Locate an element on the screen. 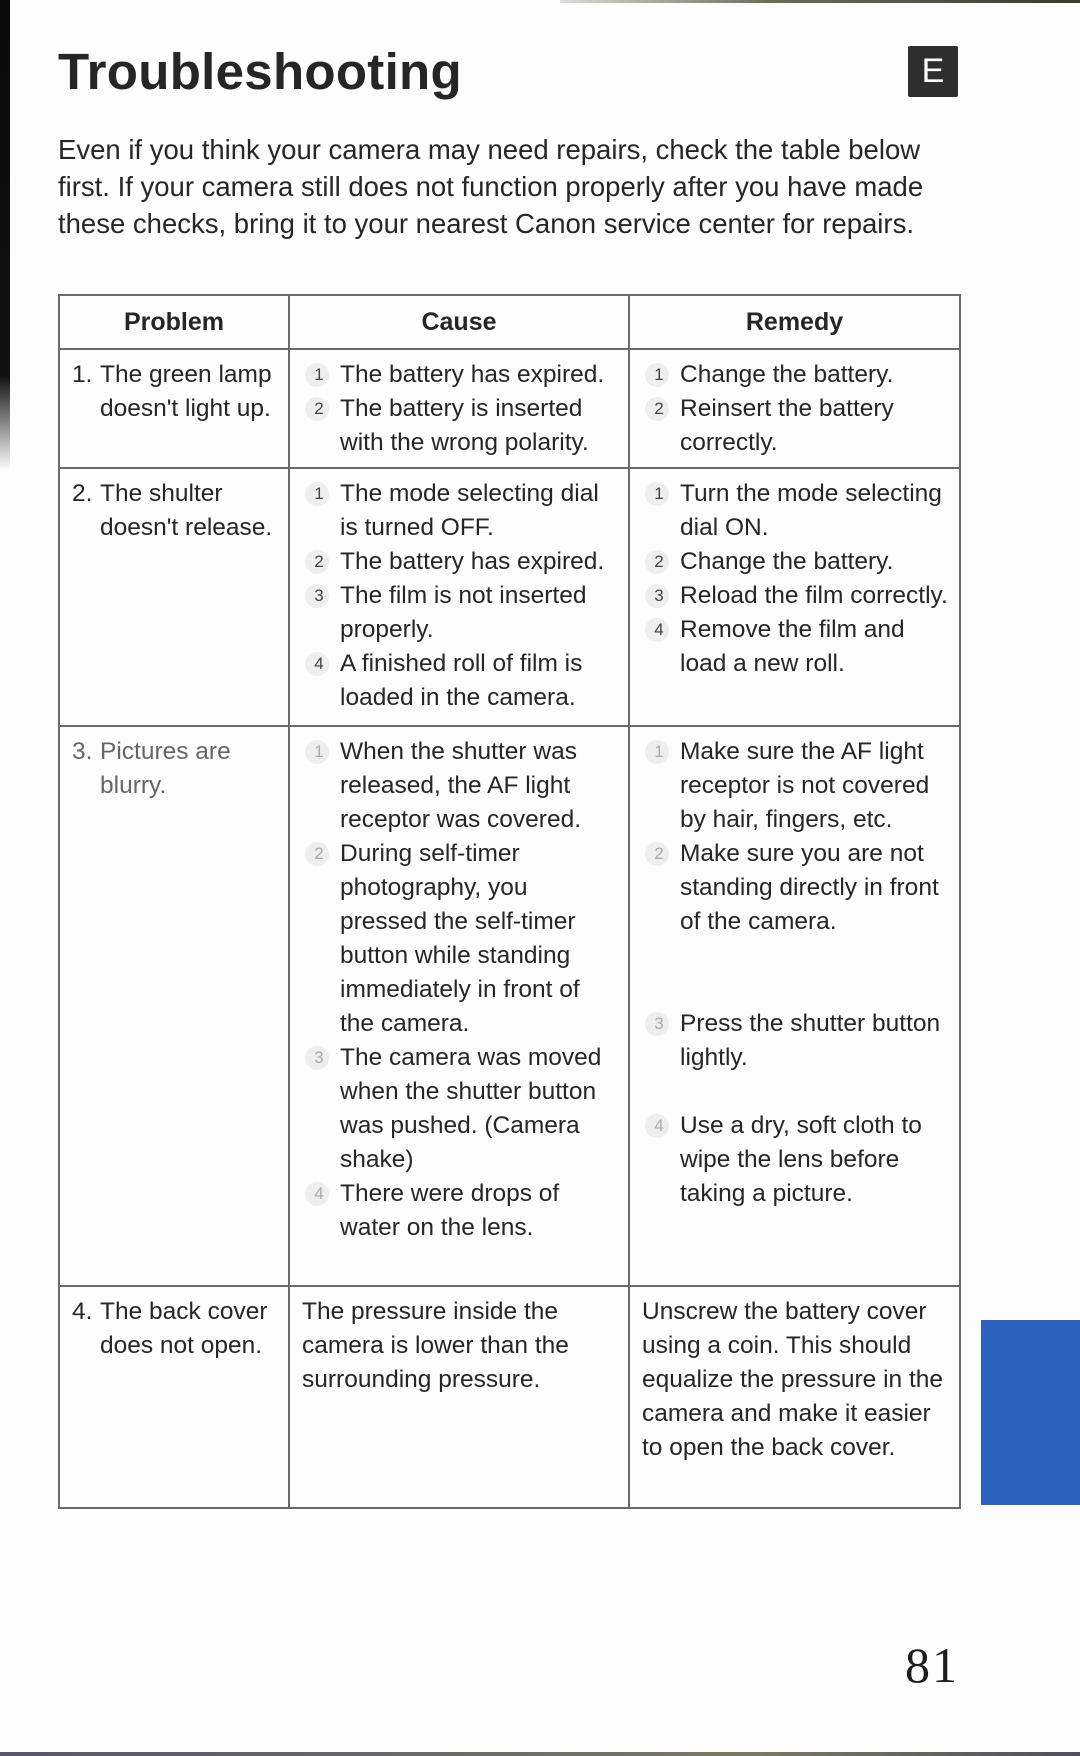 The image size is (1080, 1756). language-badge: E is located at coordinates (933, 71).